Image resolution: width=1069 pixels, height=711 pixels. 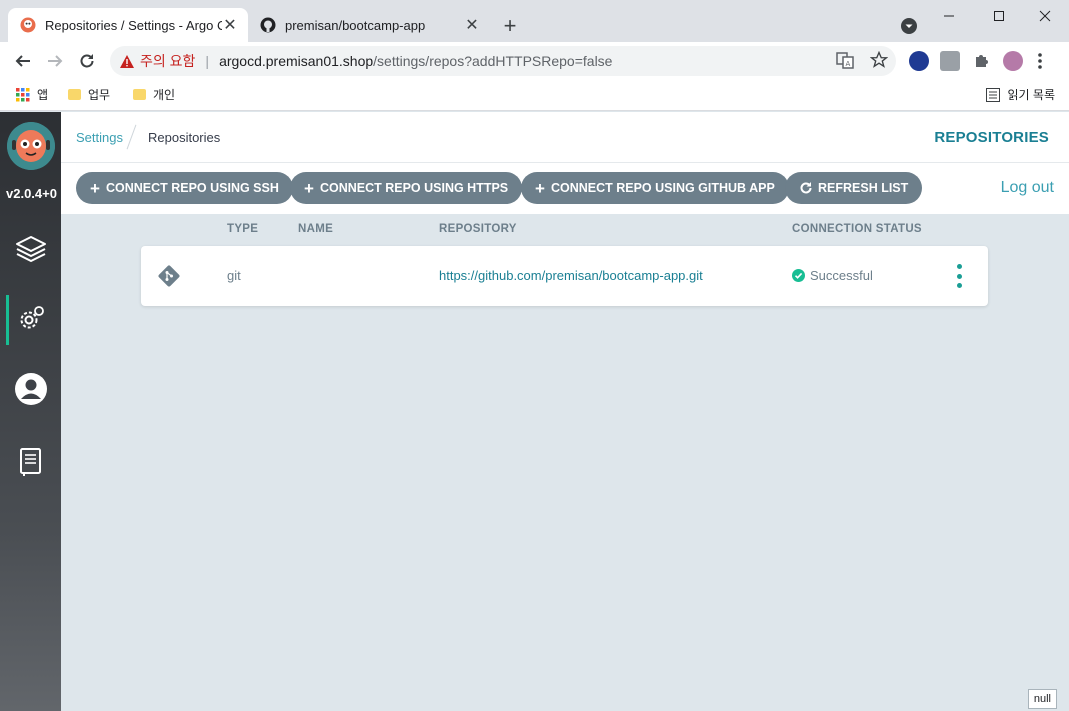 What do you see at coordinates (316, 229) in the screenshot?
I see `column-header-name: NAME` at bounding box center [316, 229].